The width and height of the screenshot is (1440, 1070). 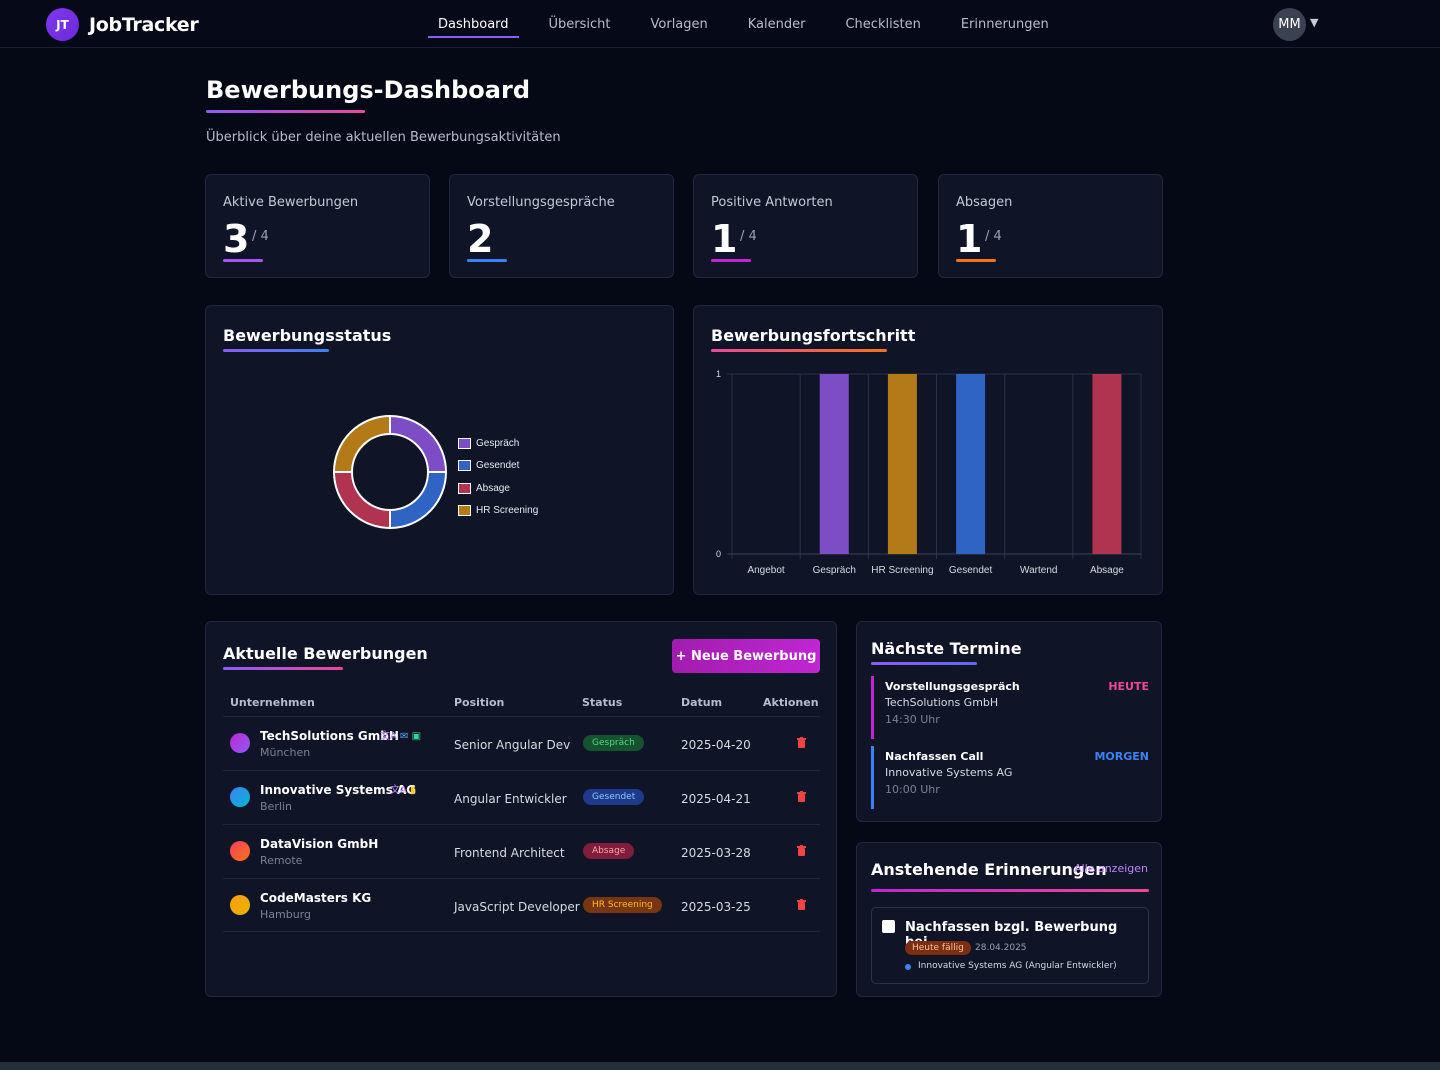 What do you see at coordinates (813, 335) in the screenshot?
I see `section-title: Bewerbungsfortschritt` at bounding box center [813, 335].